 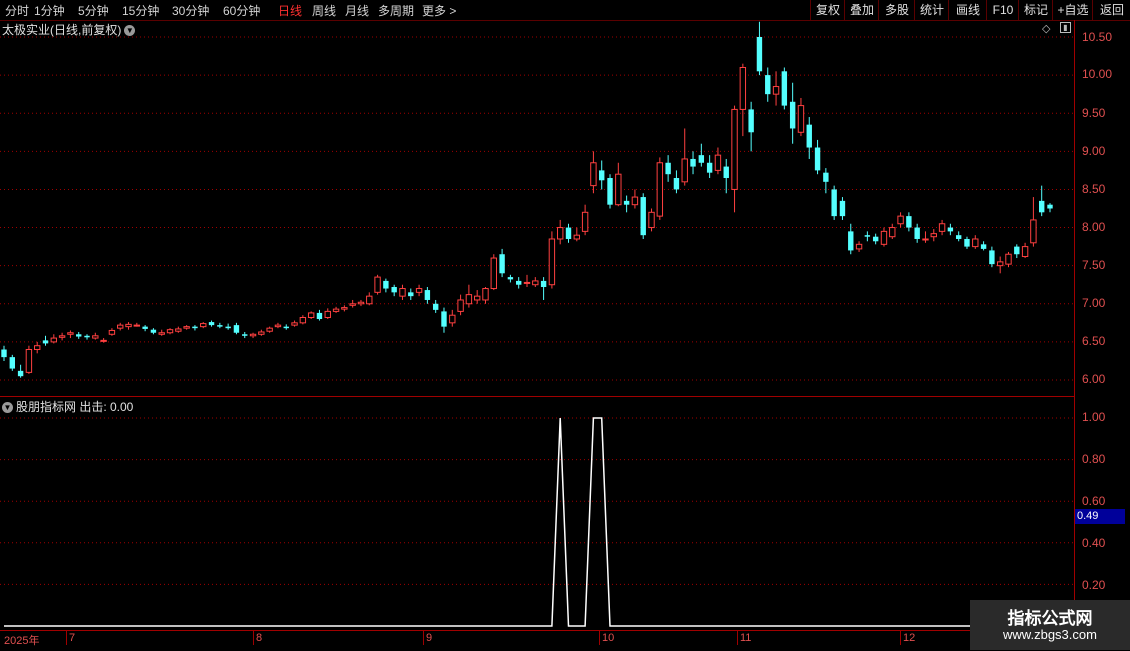 I want to click on indicator-title-bar: ▼ 股朋指标网 出击: 0.00, so click(x=67, y=406).